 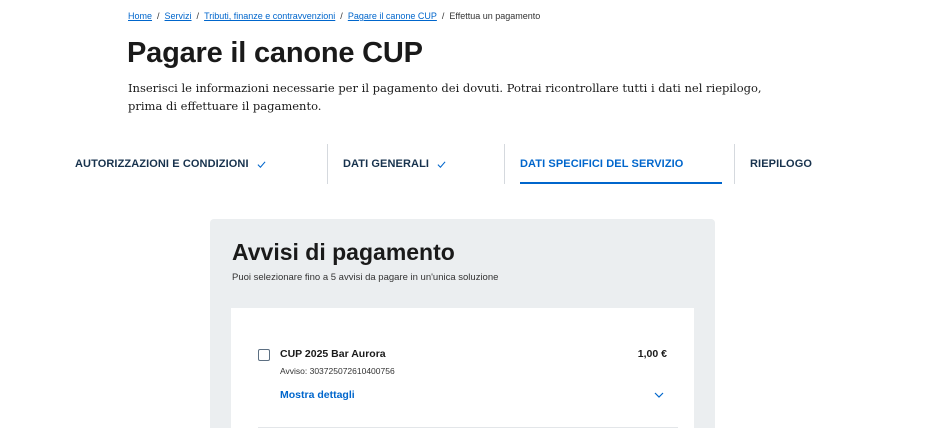 I want to click on step-autorizzazioni: AUTORIZZAZIONI E CONDIZIONI, so click(x=193, y=164).